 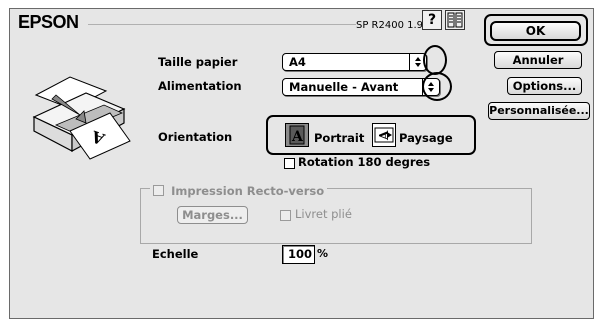 What do you see at coordinates (437, 86) in the screenshot?
I see `paper-source-arrow-highlight` at bounding box center [437, 86].